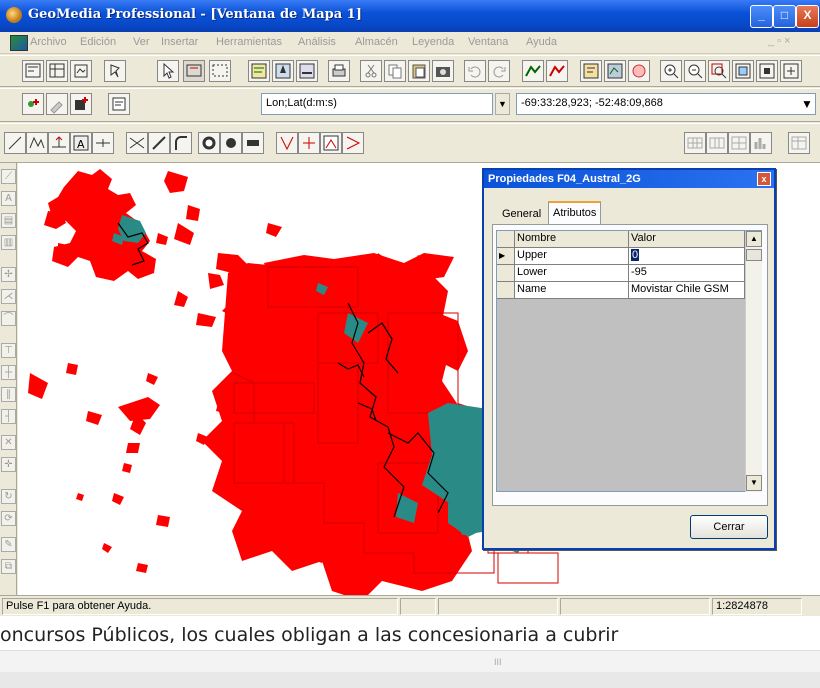  What do you see at coordinates (695, 143) in the screenshot?
I see `grid-icon` at bounding box center [695, 143].